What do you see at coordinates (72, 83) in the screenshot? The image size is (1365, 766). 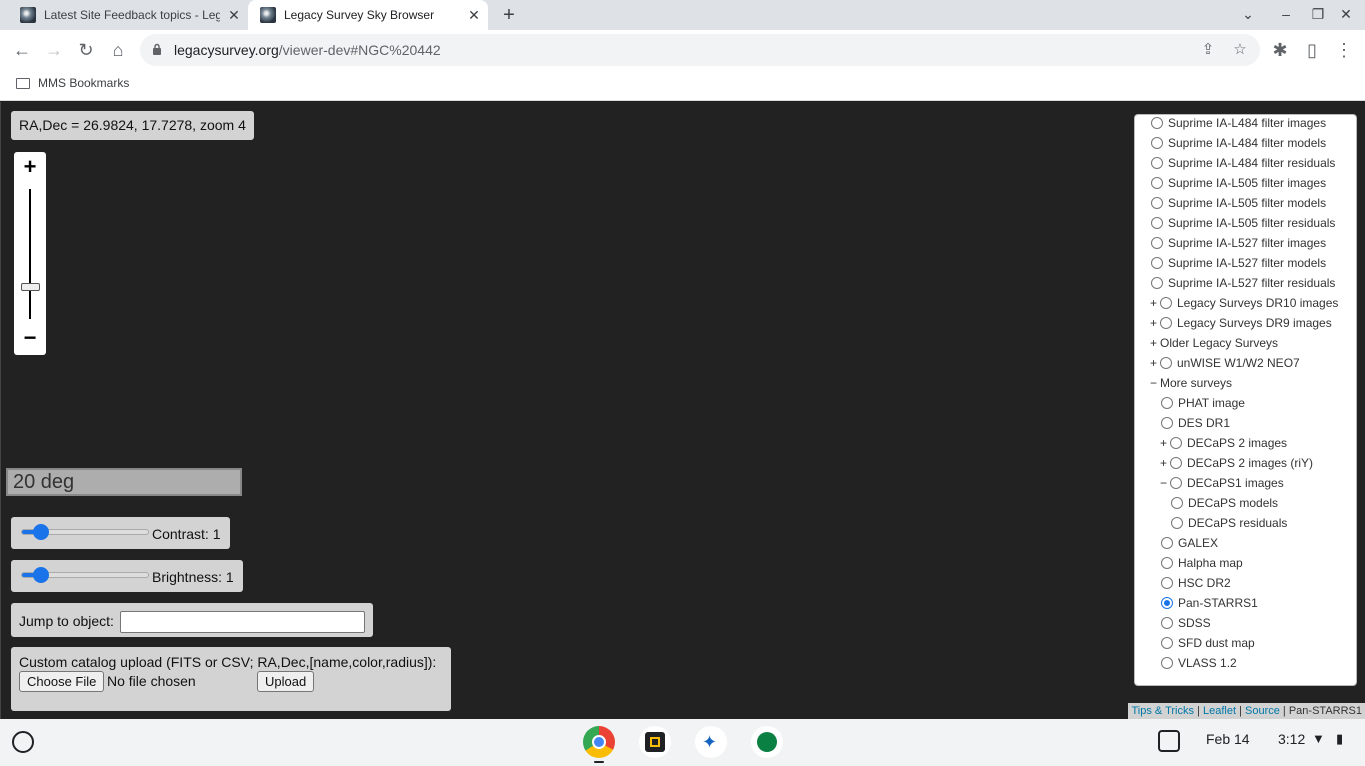 I see `bookmark-folder-mms: MMS Bookmarks` at bounding box center [72, 83].